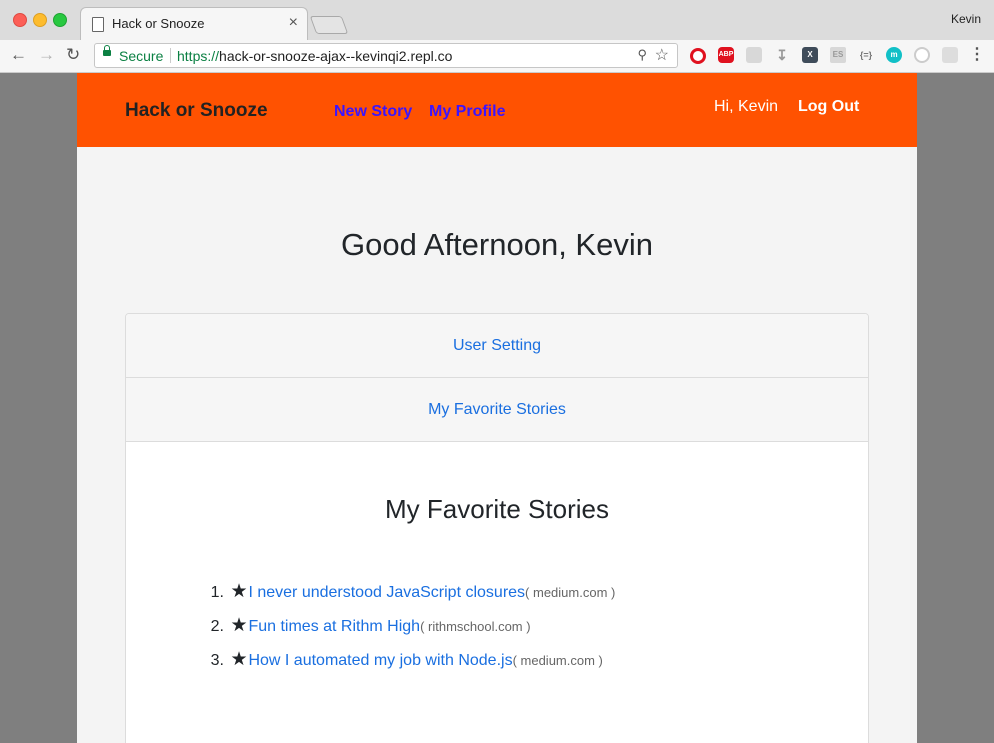 Image resolution: width=994 pixels, height=743 pixels. Describe the element at coordinates (373, 112) in the screenshot. I see `new-story-link: New Story` at that location.